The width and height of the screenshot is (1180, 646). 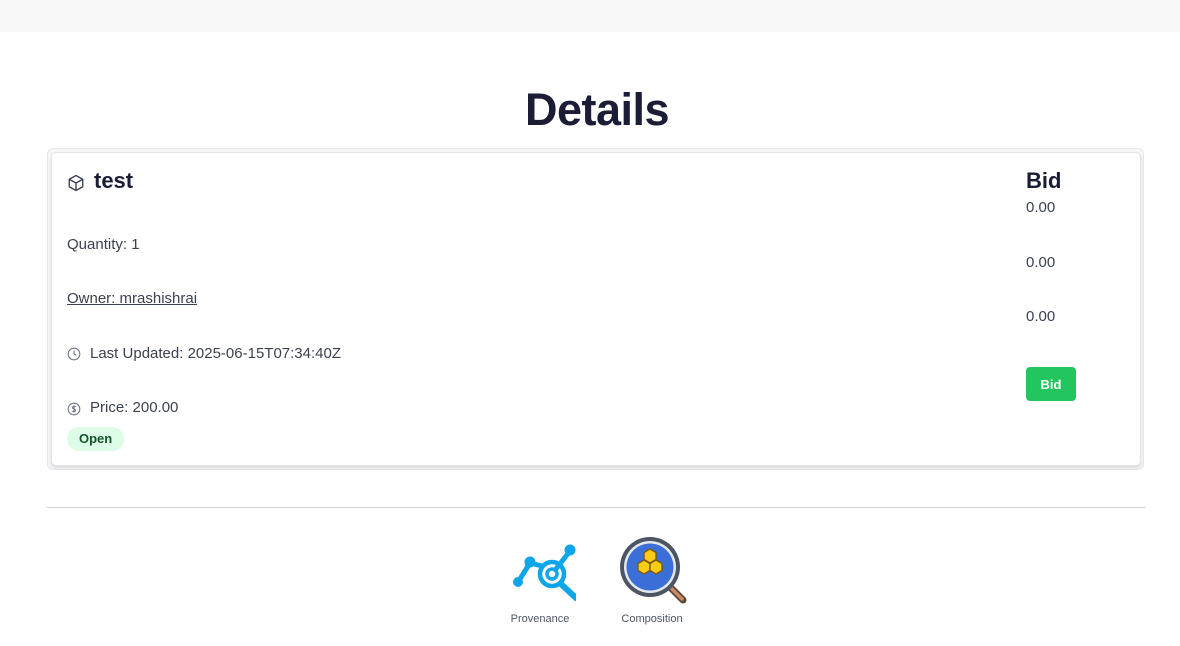 I want to click on quantity-text: Quantity: 1, so click(x=103, y=244).